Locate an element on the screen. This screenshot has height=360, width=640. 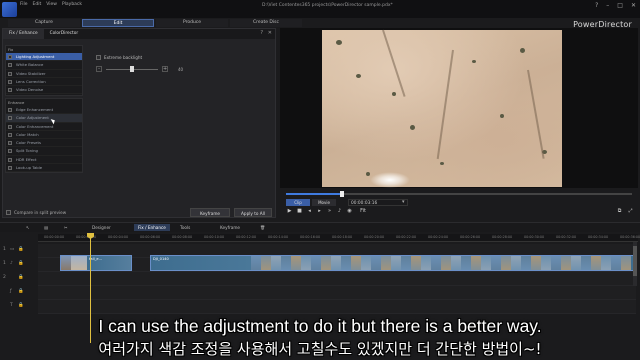
compare-checkbox is located at coordinates (8, 212).